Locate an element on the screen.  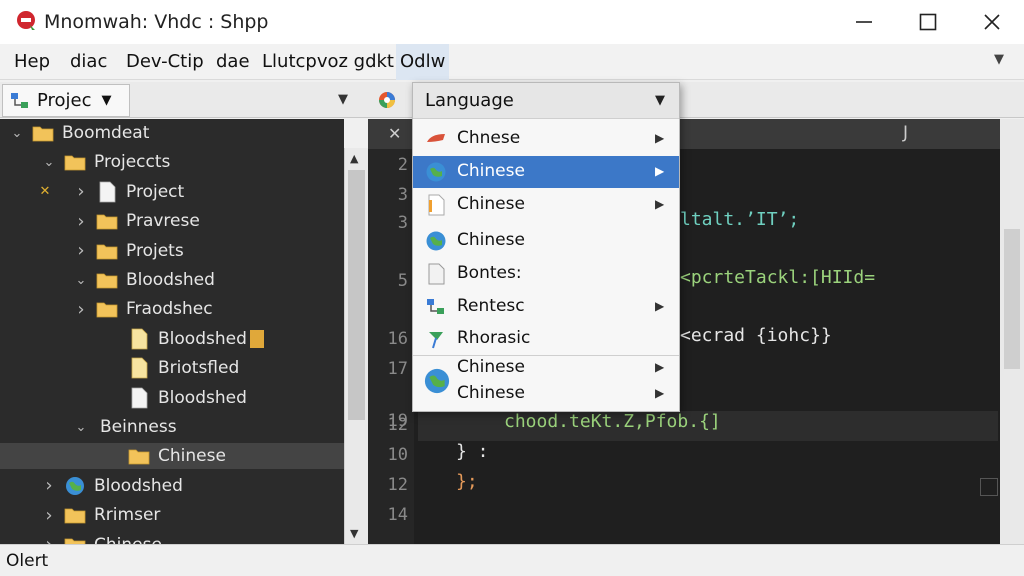
editor-tab-mark: J is located at coordinates (906, 133).